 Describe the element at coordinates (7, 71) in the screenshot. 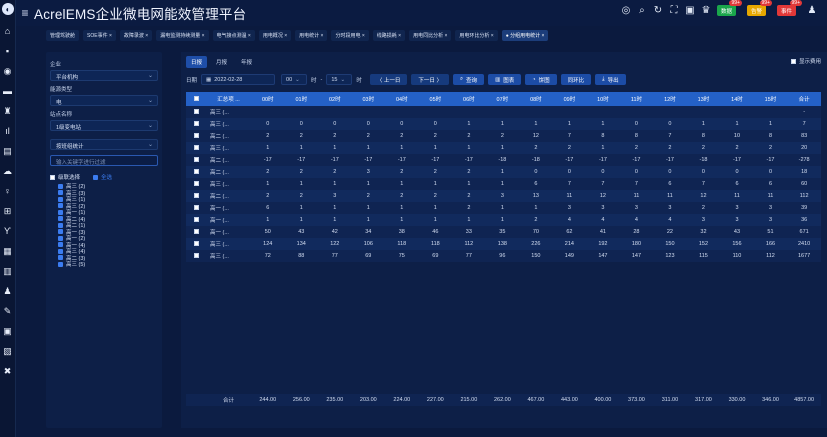

I see `monitor-icon: ◉` at that location.